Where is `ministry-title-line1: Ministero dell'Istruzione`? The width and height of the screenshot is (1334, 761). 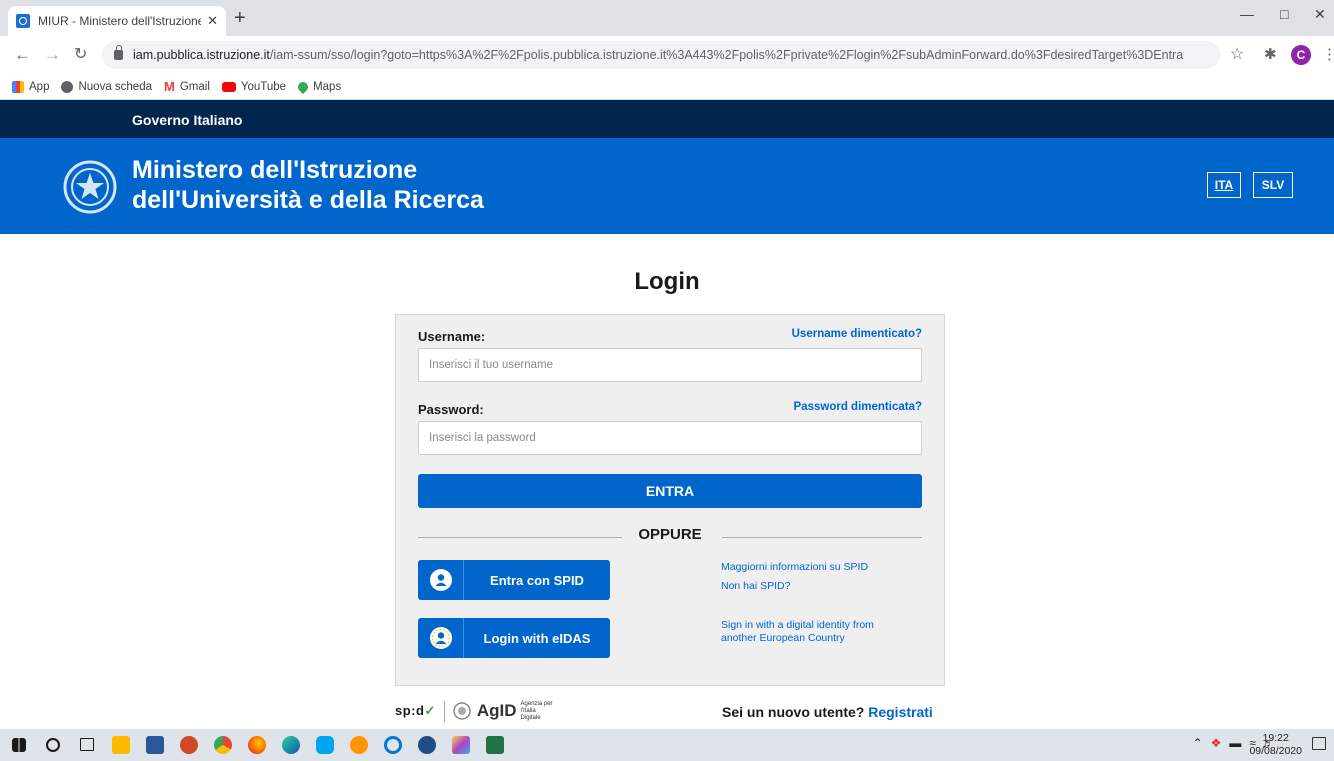
ministry-title-line1: Ministero dell'Istruzione is located at coordinates (274, 170).